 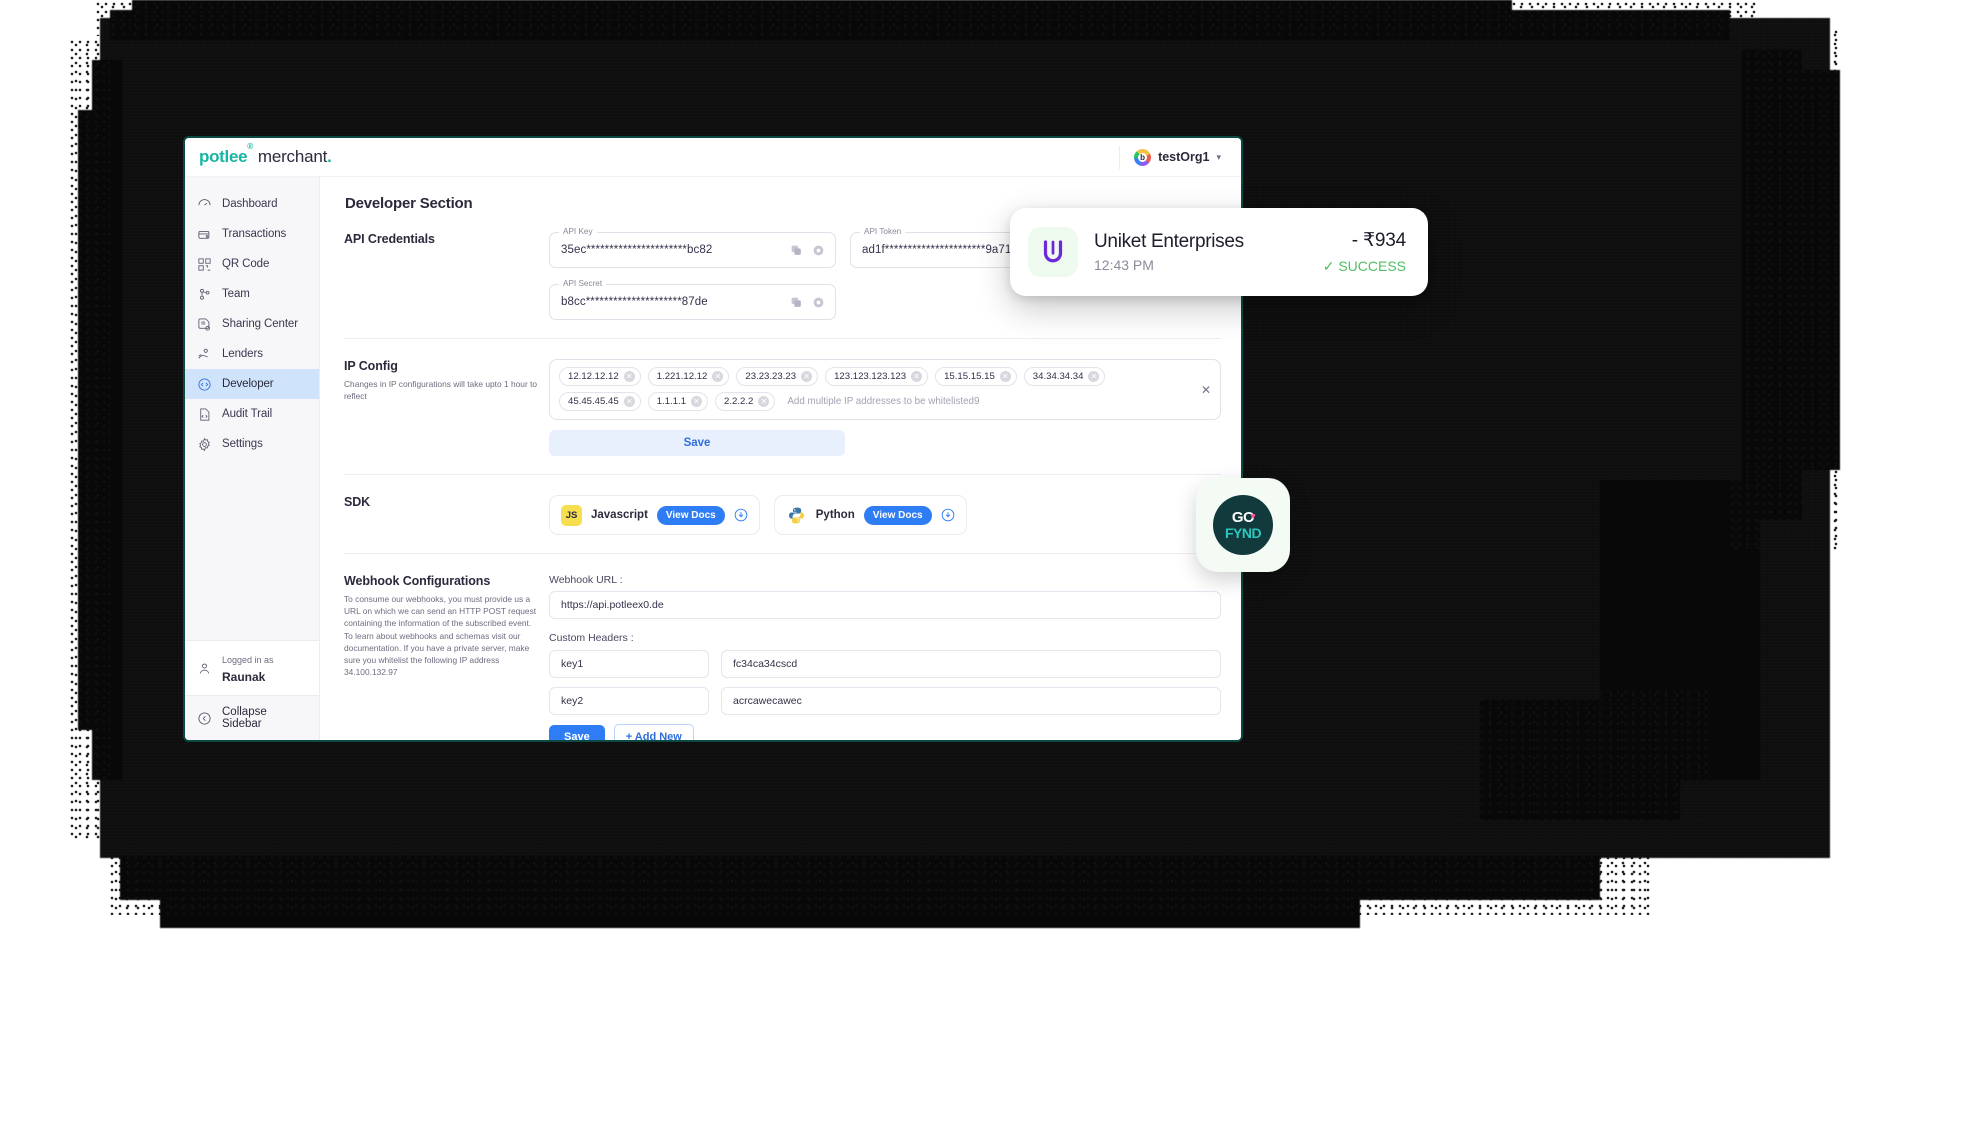 I want to click on top-bar: potlee® merchant. b testOrg1 ▾, so click(x=713, y=157).